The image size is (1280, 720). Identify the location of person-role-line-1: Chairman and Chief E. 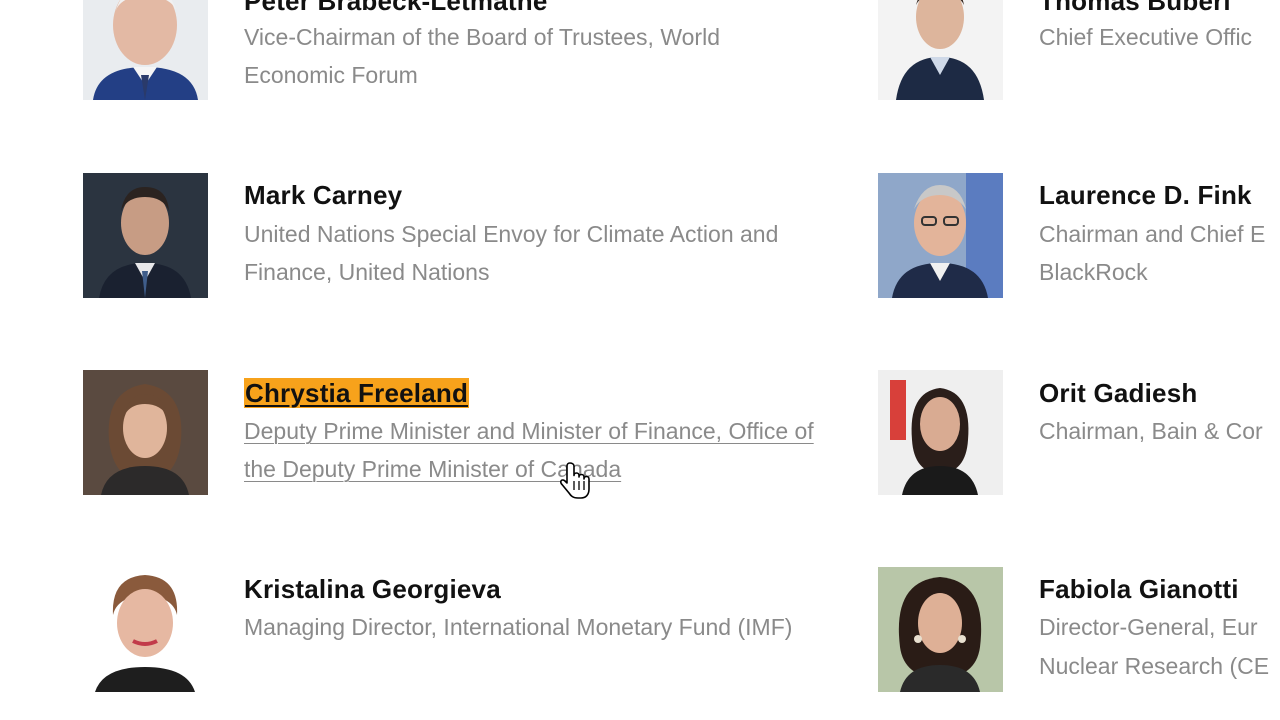
(1159, 234).